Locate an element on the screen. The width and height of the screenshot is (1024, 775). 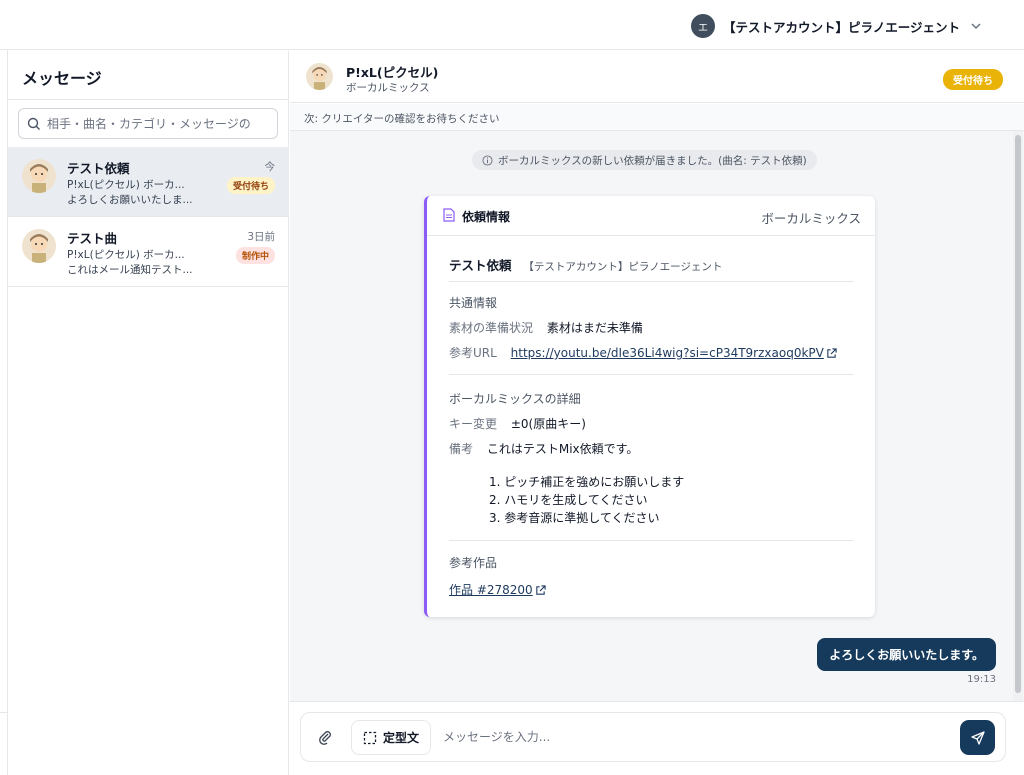
detail-title: ボーカルミックスの詳細 is located at coordinates (515, 399).